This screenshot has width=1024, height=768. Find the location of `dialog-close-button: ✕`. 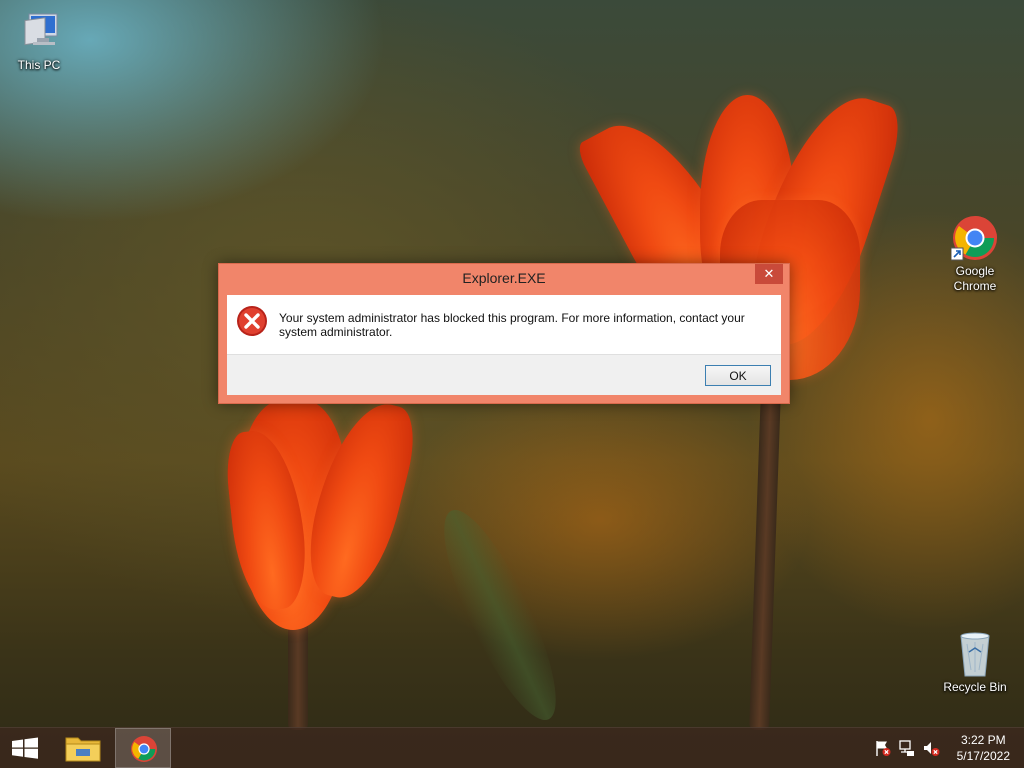

dialog-close-button: ✕ is located at coordinates (769, 274).